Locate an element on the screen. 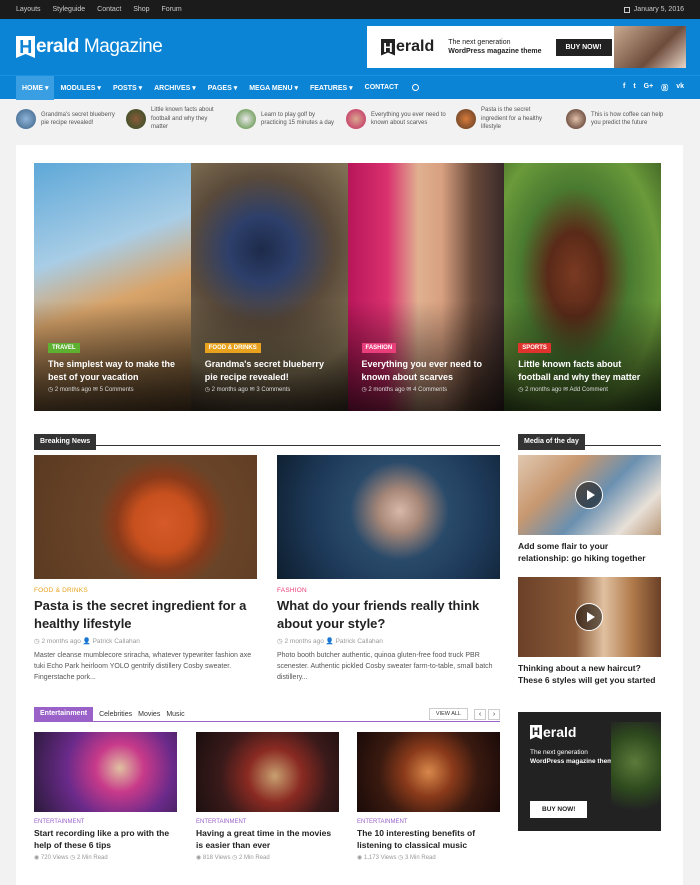 This screenshot has width=700, height=885. top-link-styleguide: Styleguide is located at coordinates (68, 9).